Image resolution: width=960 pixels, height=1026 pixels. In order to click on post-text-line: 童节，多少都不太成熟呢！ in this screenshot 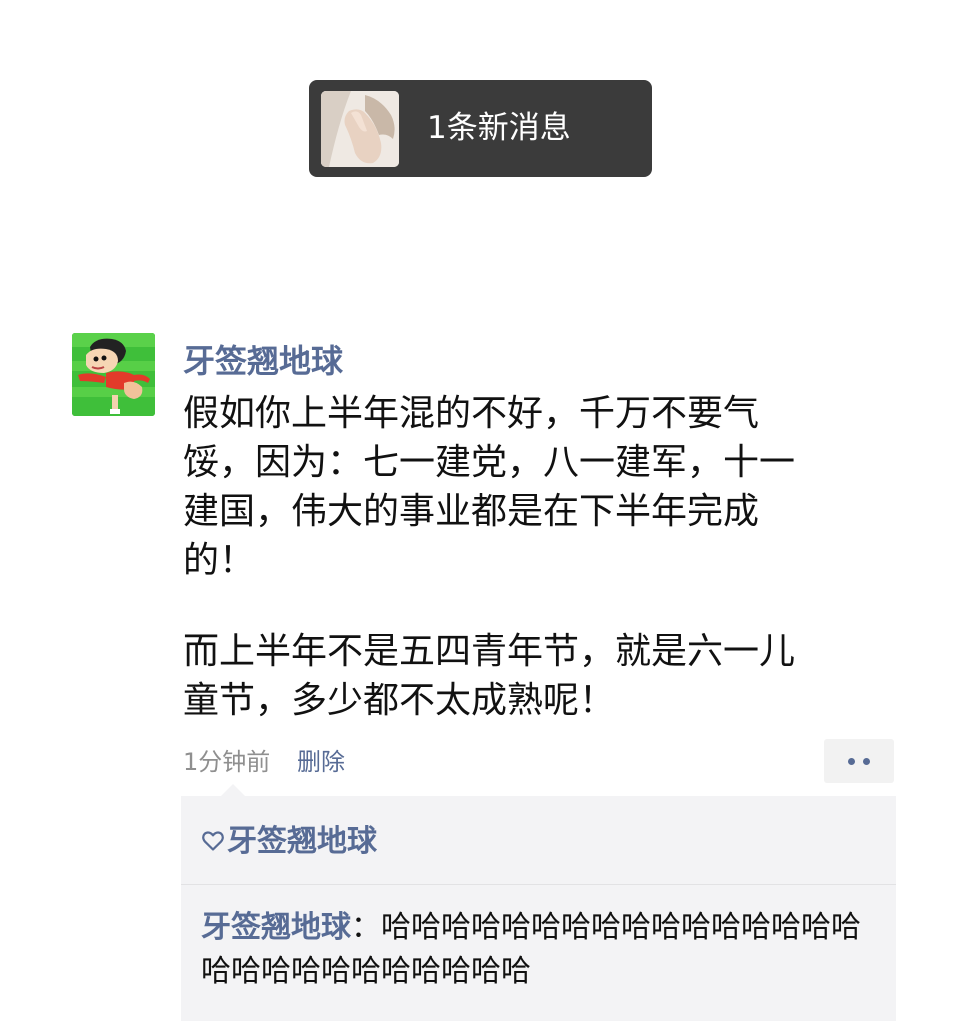, I will do `click(399, 700)`.